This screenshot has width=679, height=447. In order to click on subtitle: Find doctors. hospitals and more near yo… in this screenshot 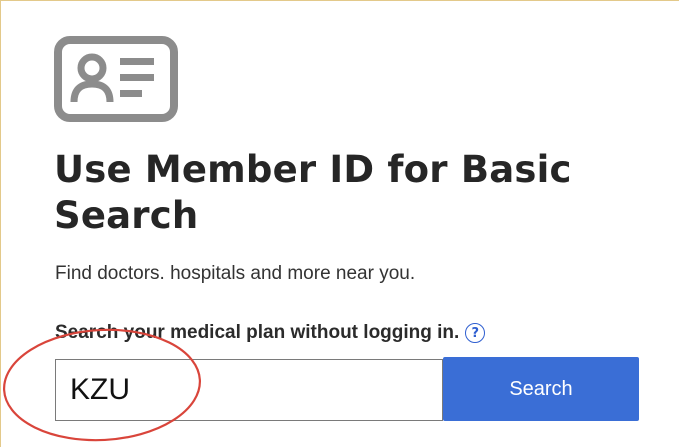, I will do `click(235, 273)`.